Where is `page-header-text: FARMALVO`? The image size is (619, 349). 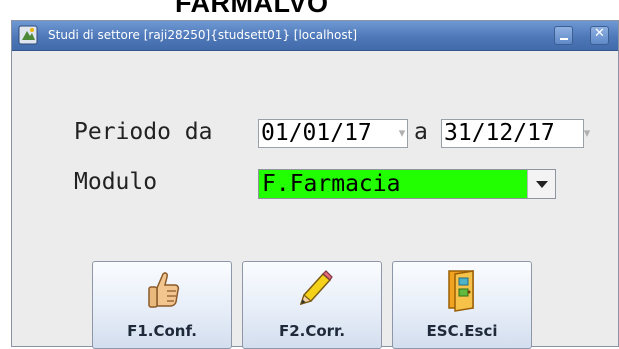 page-header-text: FARMALVO is located at coordinates (252, 9).